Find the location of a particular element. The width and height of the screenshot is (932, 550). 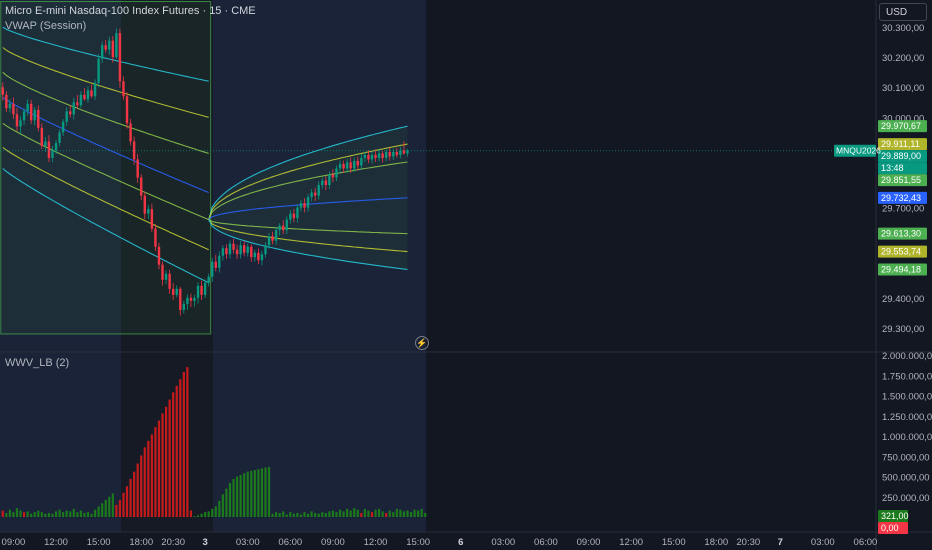

time-tick-label: 06:00 is located at coordinates (290, 542).